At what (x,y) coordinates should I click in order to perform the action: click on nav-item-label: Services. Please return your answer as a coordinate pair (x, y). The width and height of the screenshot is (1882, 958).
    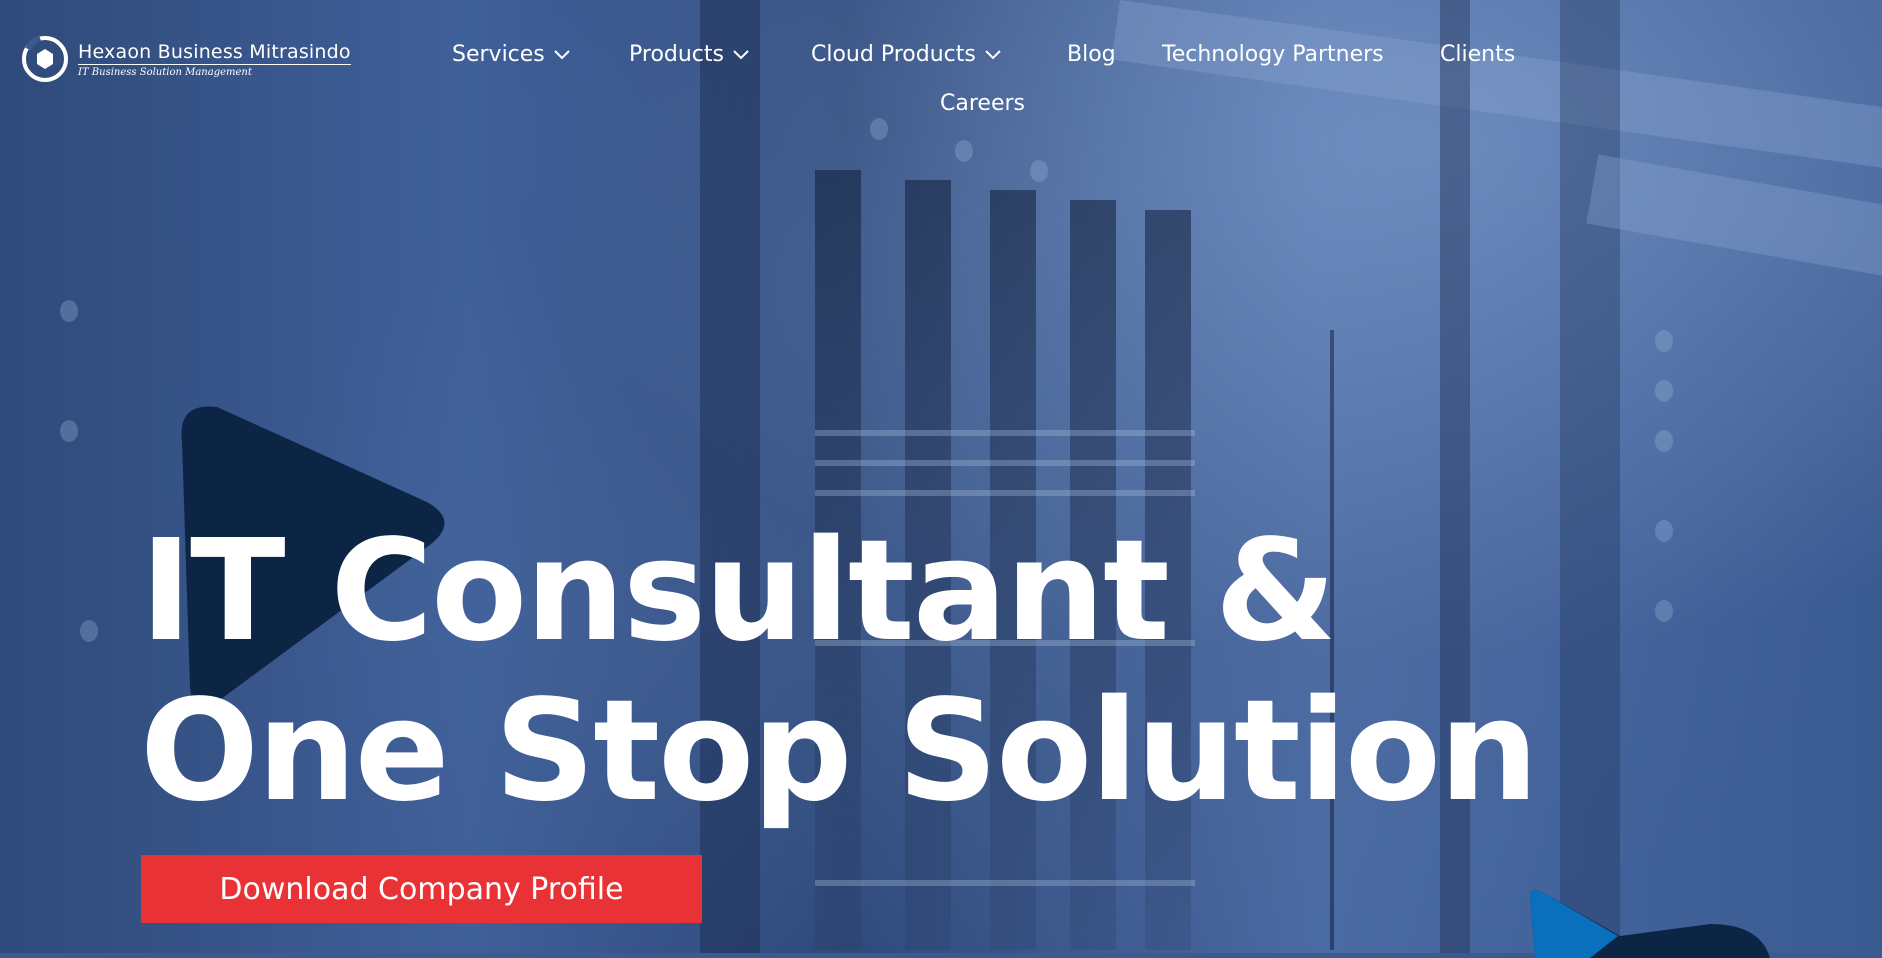
    Looking at the image, I should click on (498, 54).